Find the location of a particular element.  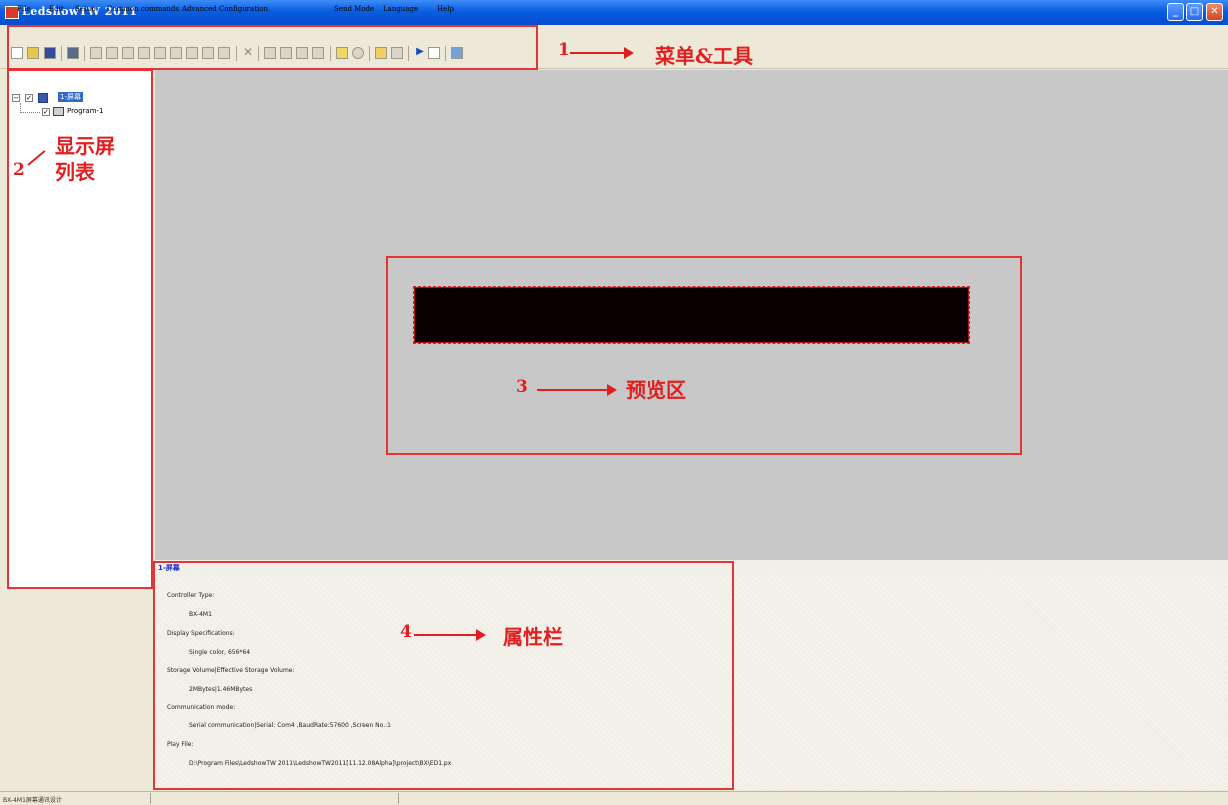

annotation-box-preview is located at coordinates (704, 355).